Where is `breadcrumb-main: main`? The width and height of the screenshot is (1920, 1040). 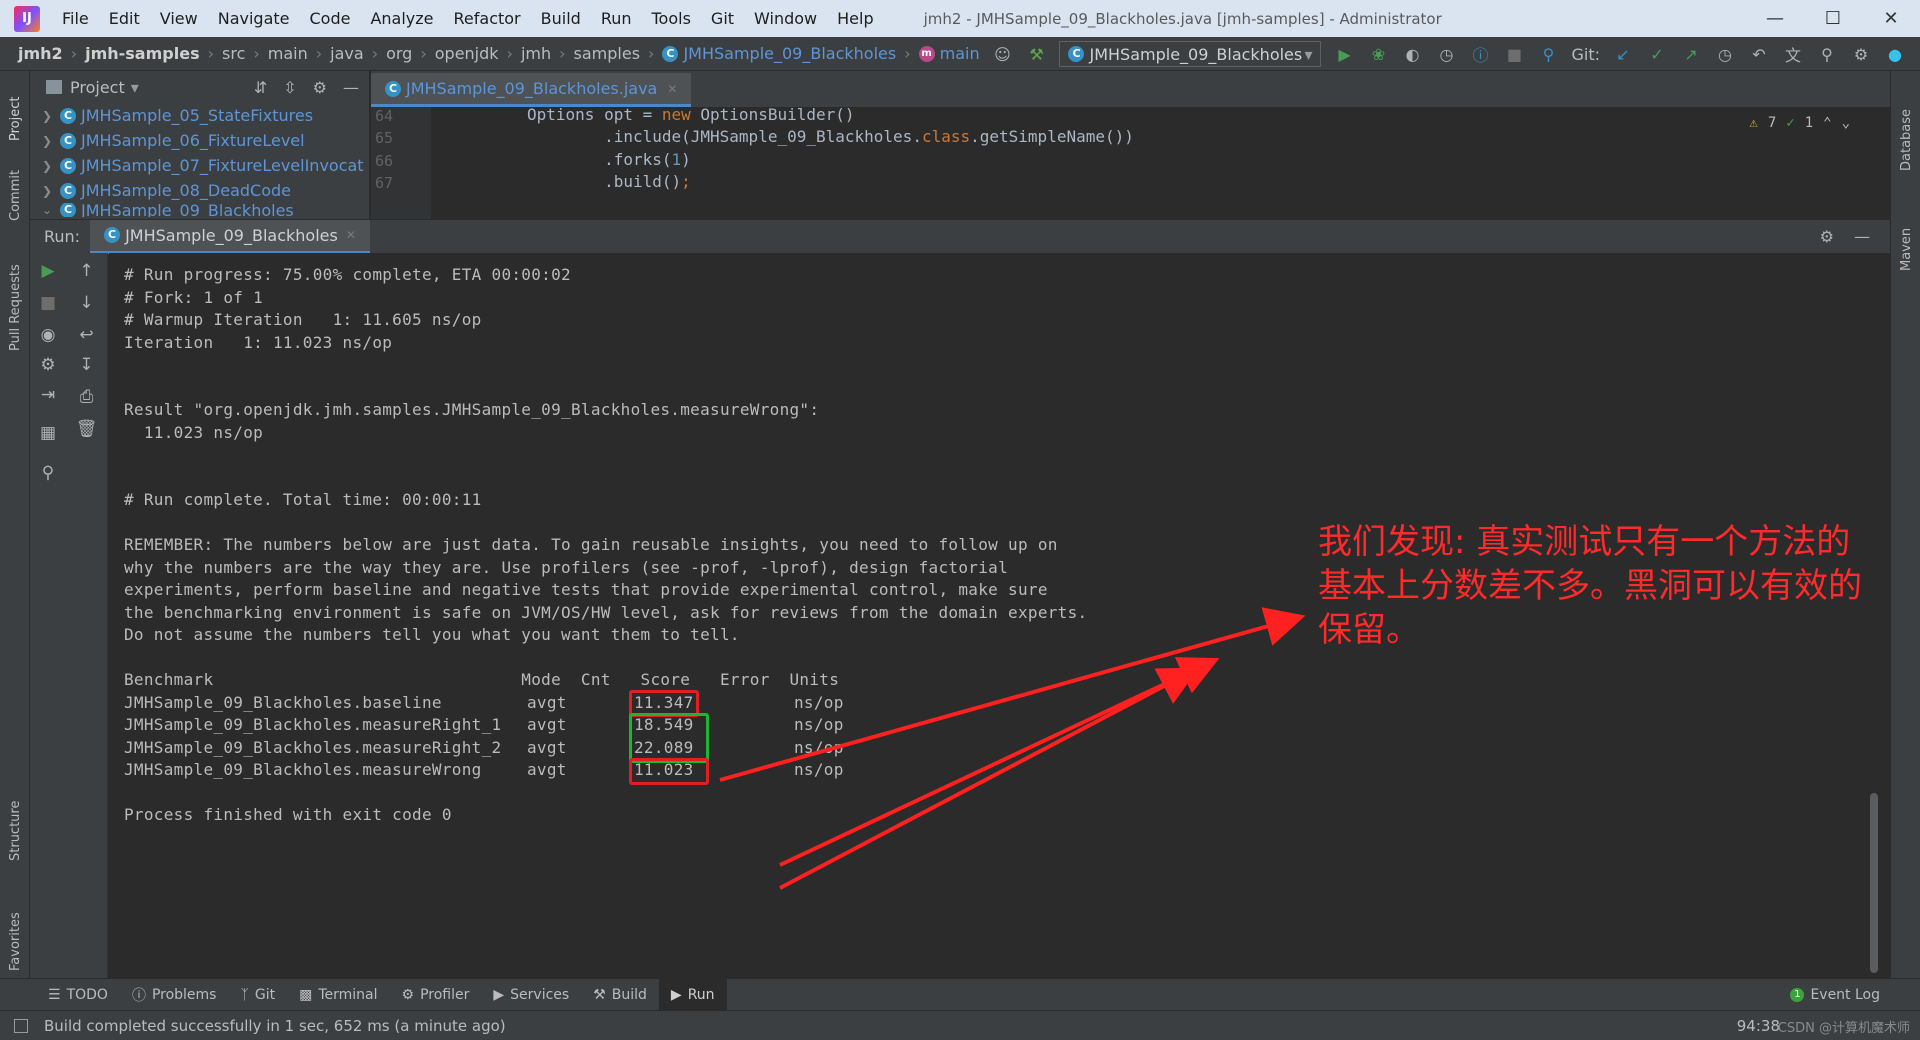 breadcrumb-main: main is located at coordinates (288, 53).